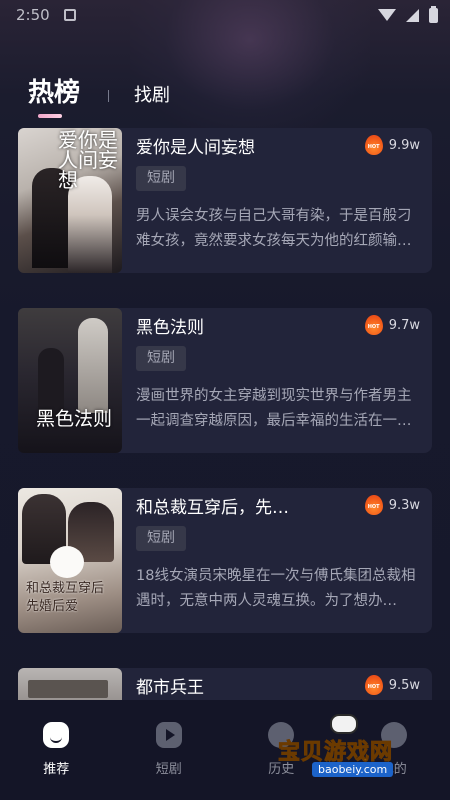 The image size is (450, 800). Describe the element at coordinates (99, 95) in the screenshot. I see `top-tabs: 热榜 找剧` at that location.